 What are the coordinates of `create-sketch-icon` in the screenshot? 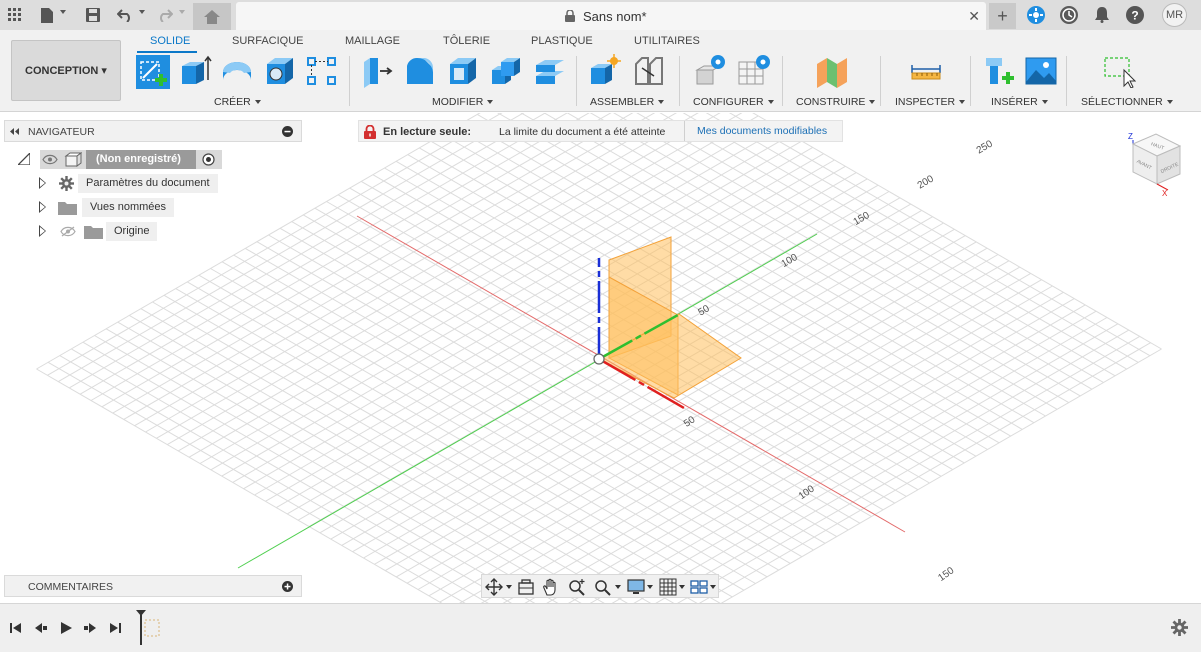 It's located at (153, 72).